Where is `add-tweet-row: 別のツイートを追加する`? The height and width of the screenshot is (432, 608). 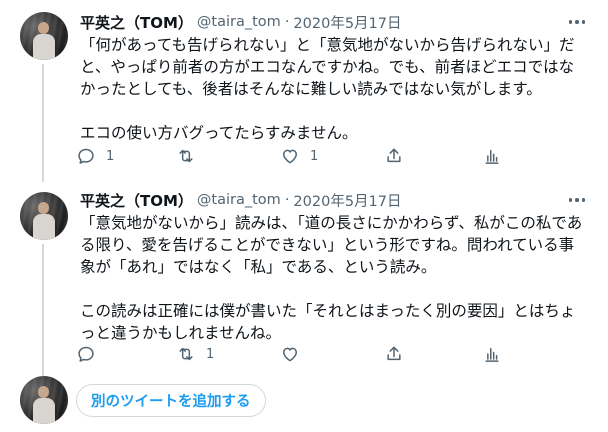
add-tweet-row: 別のツイートを追加する is located at coordinates (304, 400).